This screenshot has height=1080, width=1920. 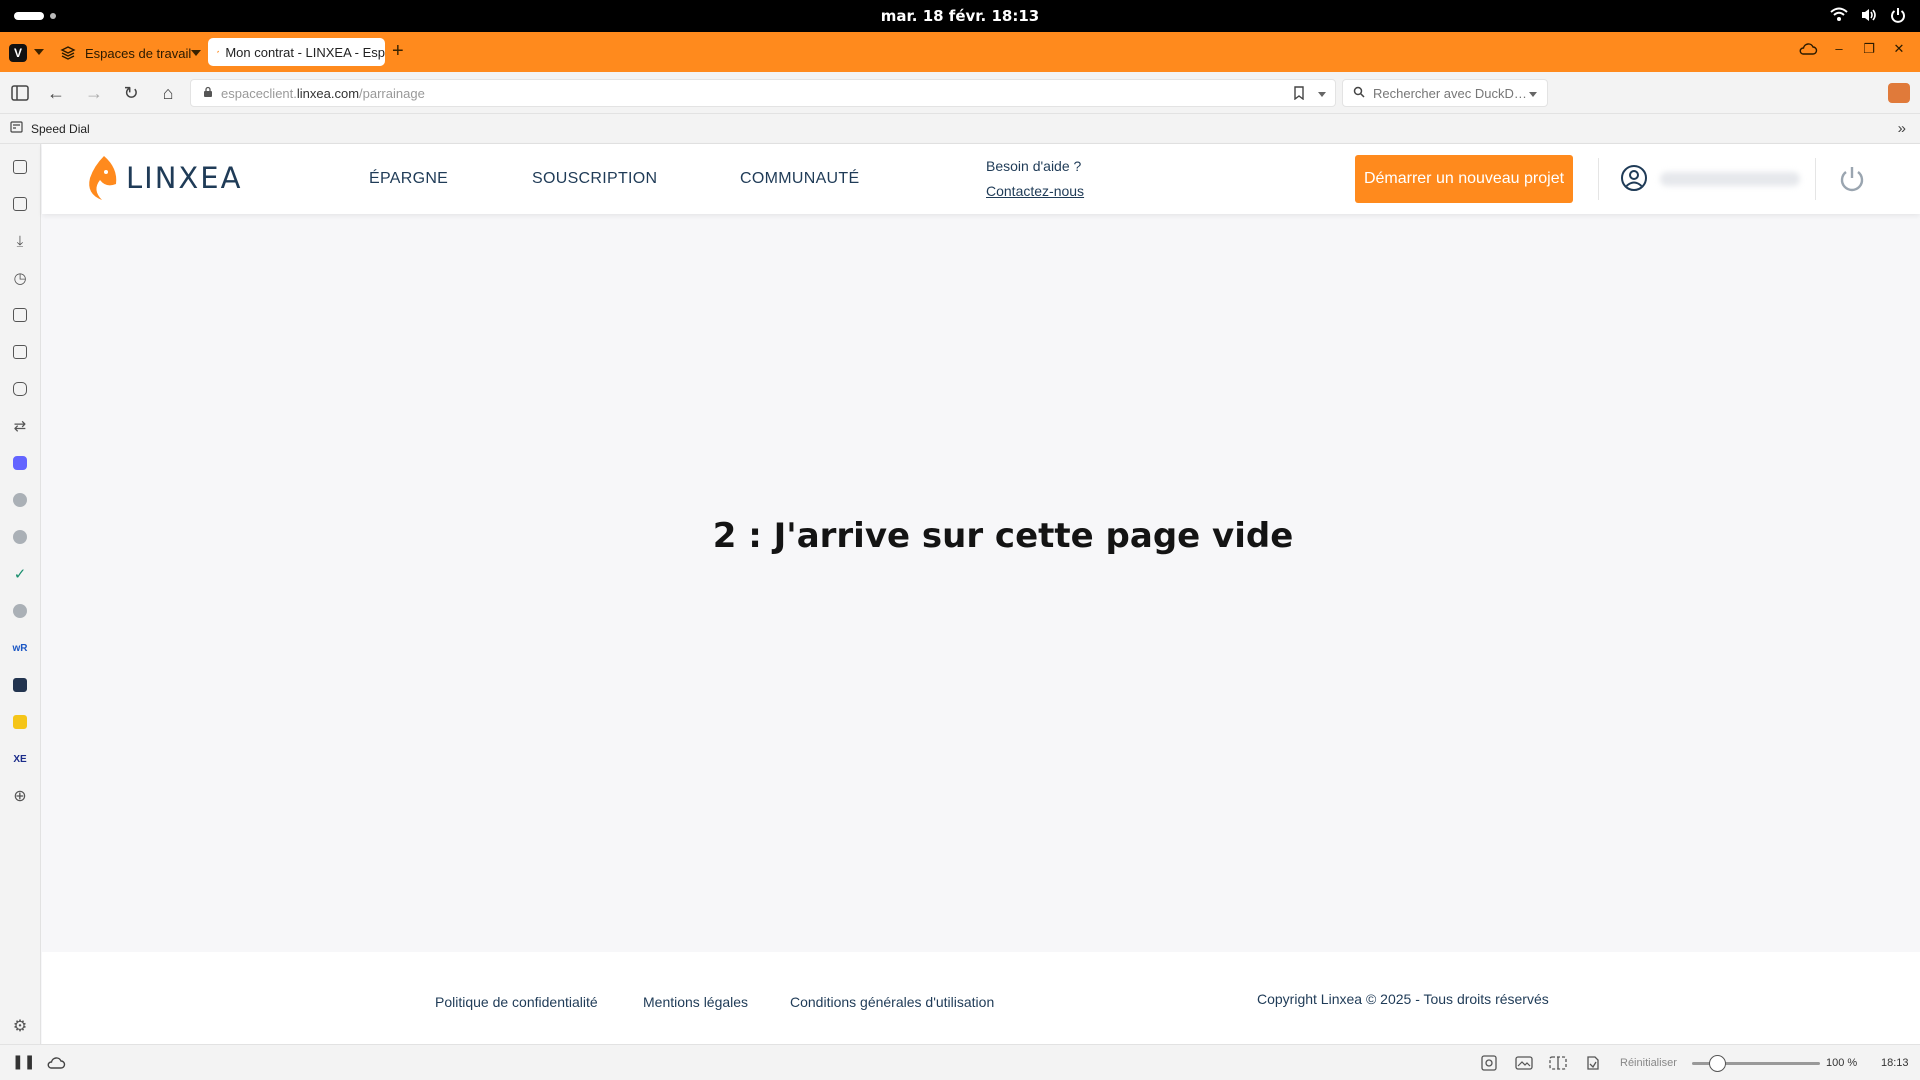 I want to click on bookmarks-bar: Speed Dial », so click(x=960, y=129).